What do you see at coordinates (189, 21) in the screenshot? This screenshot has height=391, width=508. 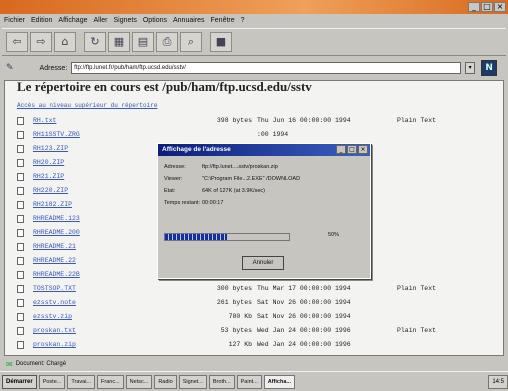 I see `menu-annuaires: Annuaires` at bounding box center [189, 21].